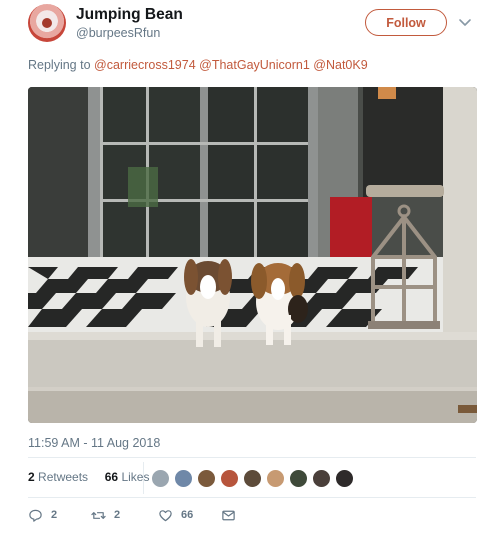 Image resolution: width=502 pixels, height=540 pixels. I want to click on follow-button: Follow, so click(406, 22).